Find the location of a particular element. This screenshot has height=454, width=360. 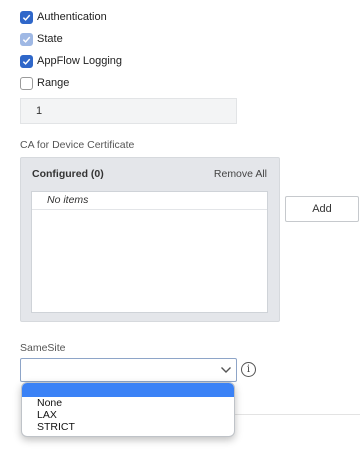

empty-list-message: No items is located at coordinates (149, 201).